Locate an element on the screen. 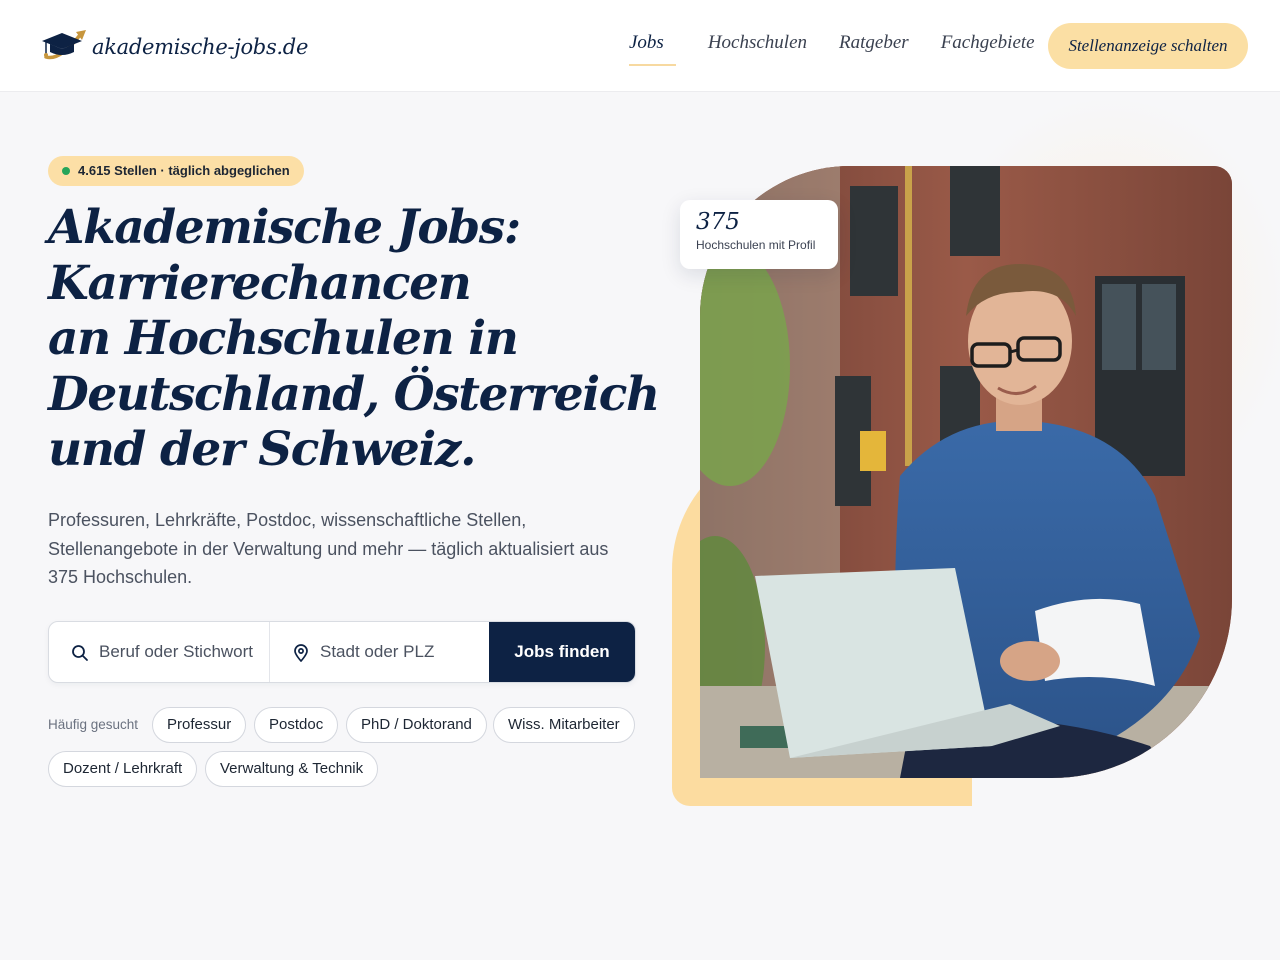  location-pin-icon is located at coordinates (301, 653).